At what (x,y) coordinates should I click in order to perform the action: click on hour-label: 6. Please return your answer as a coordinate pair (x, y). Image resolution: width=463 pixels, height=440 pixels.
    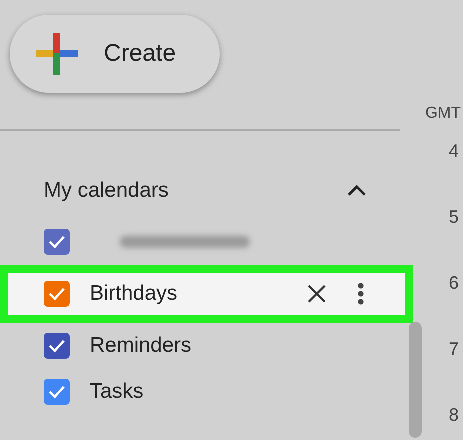
    Looking at the image, I should click on (453, 283).